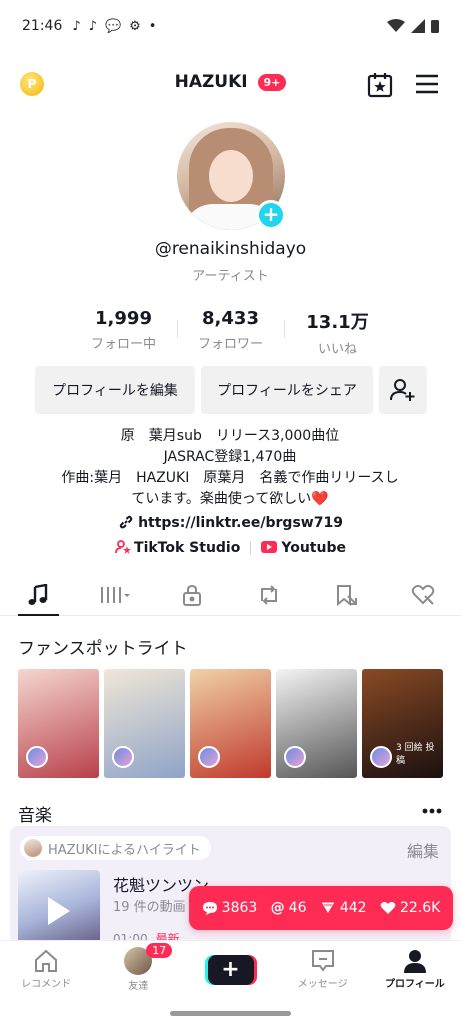  Describe the element at coordinates (410, 908) in the screenshot. I see `likes-count: 22.6K` at that location.